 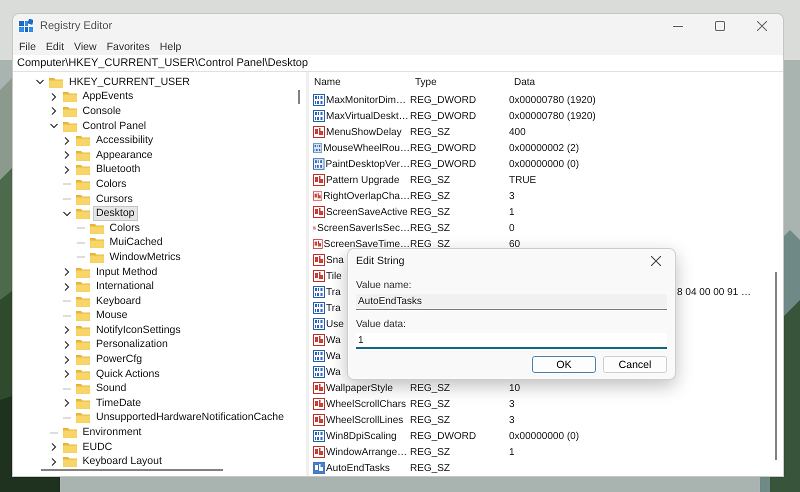 I want to click on tree-item: WindowMetrics, so click(x=145, y=257).